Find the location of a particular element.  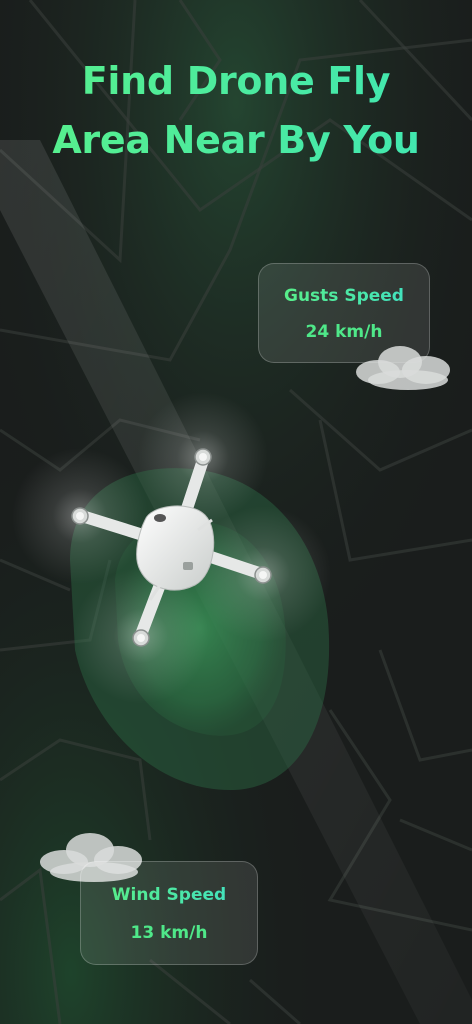

cloud-icon is located at coordinates (403, 368).